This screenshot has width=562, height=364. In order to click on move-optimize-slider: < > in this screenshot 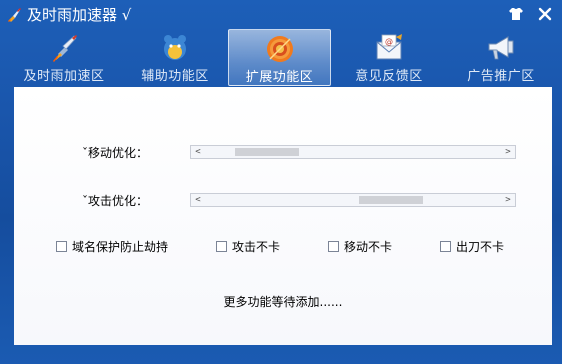, I will do `click(353, 152)`.